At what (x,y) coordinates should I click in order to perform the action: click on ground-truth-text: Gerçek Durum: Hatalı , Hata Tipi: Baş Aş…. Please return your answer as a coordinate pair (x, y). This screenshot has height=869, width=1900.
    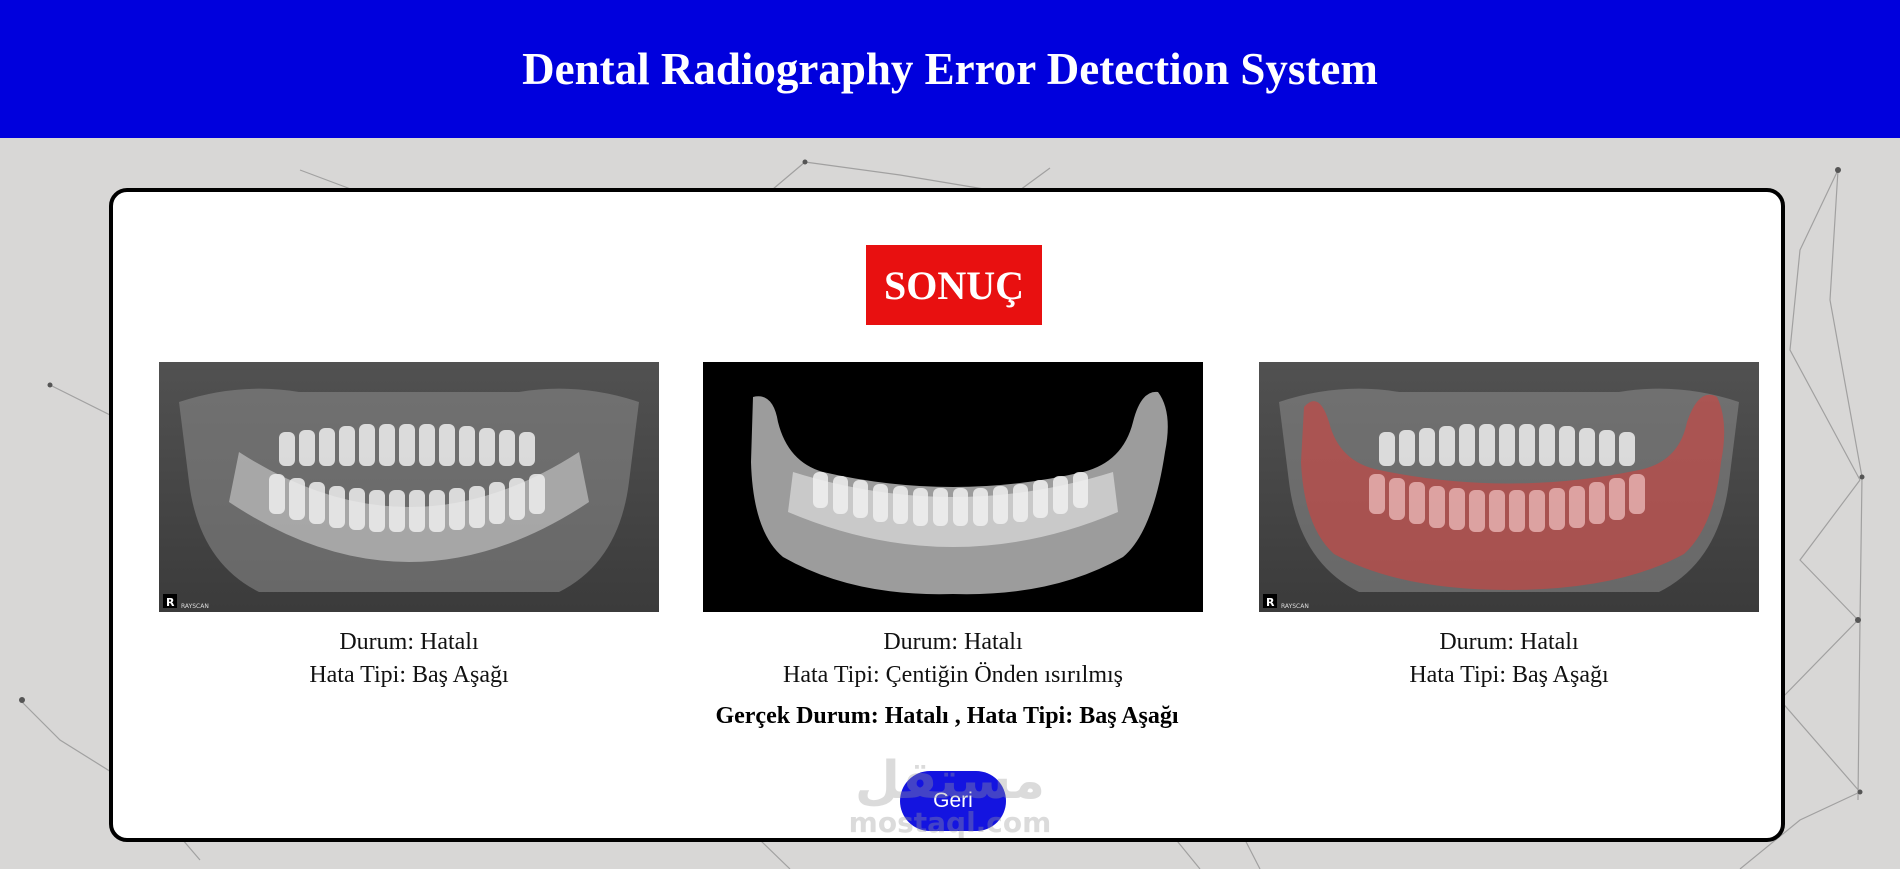
    Looking at the image, I should click on (947, 716).